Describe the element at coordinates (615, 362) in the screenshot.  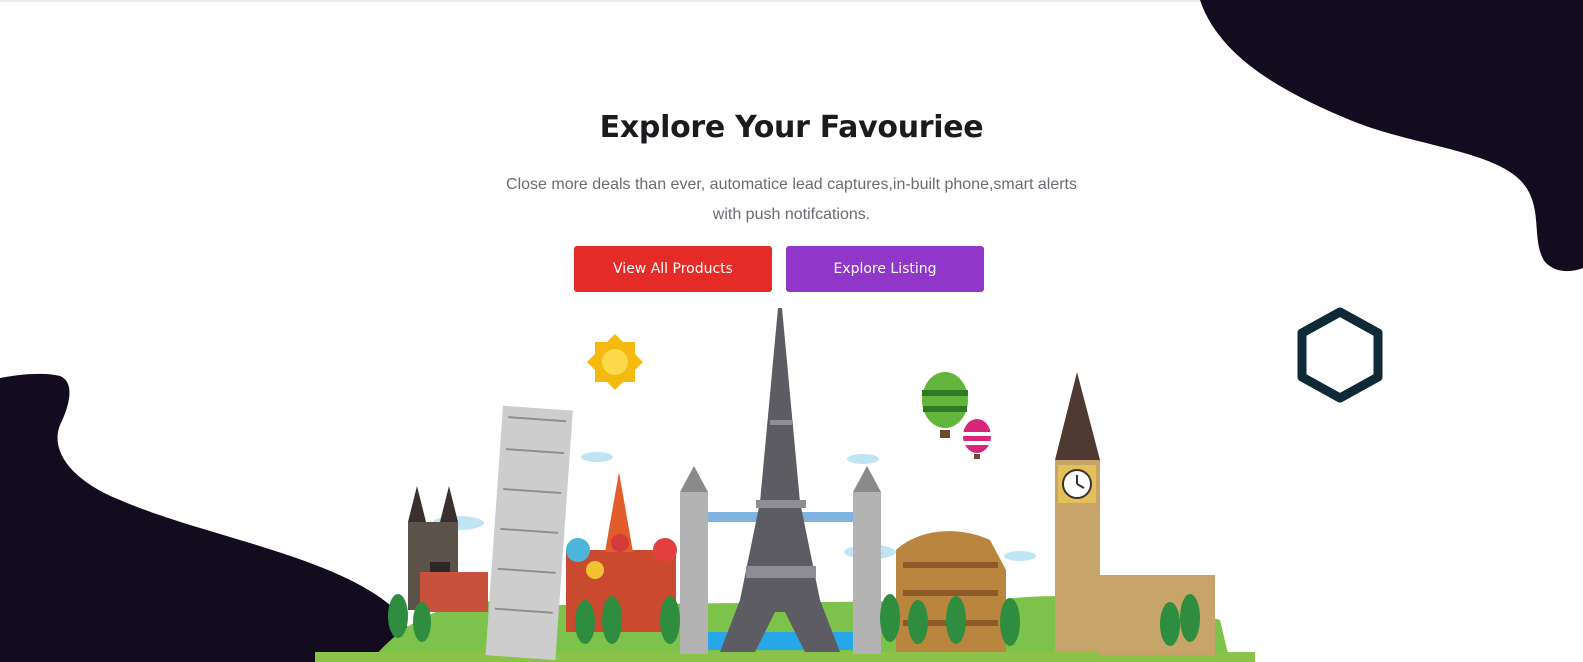
I see `sun-icon` at that location.